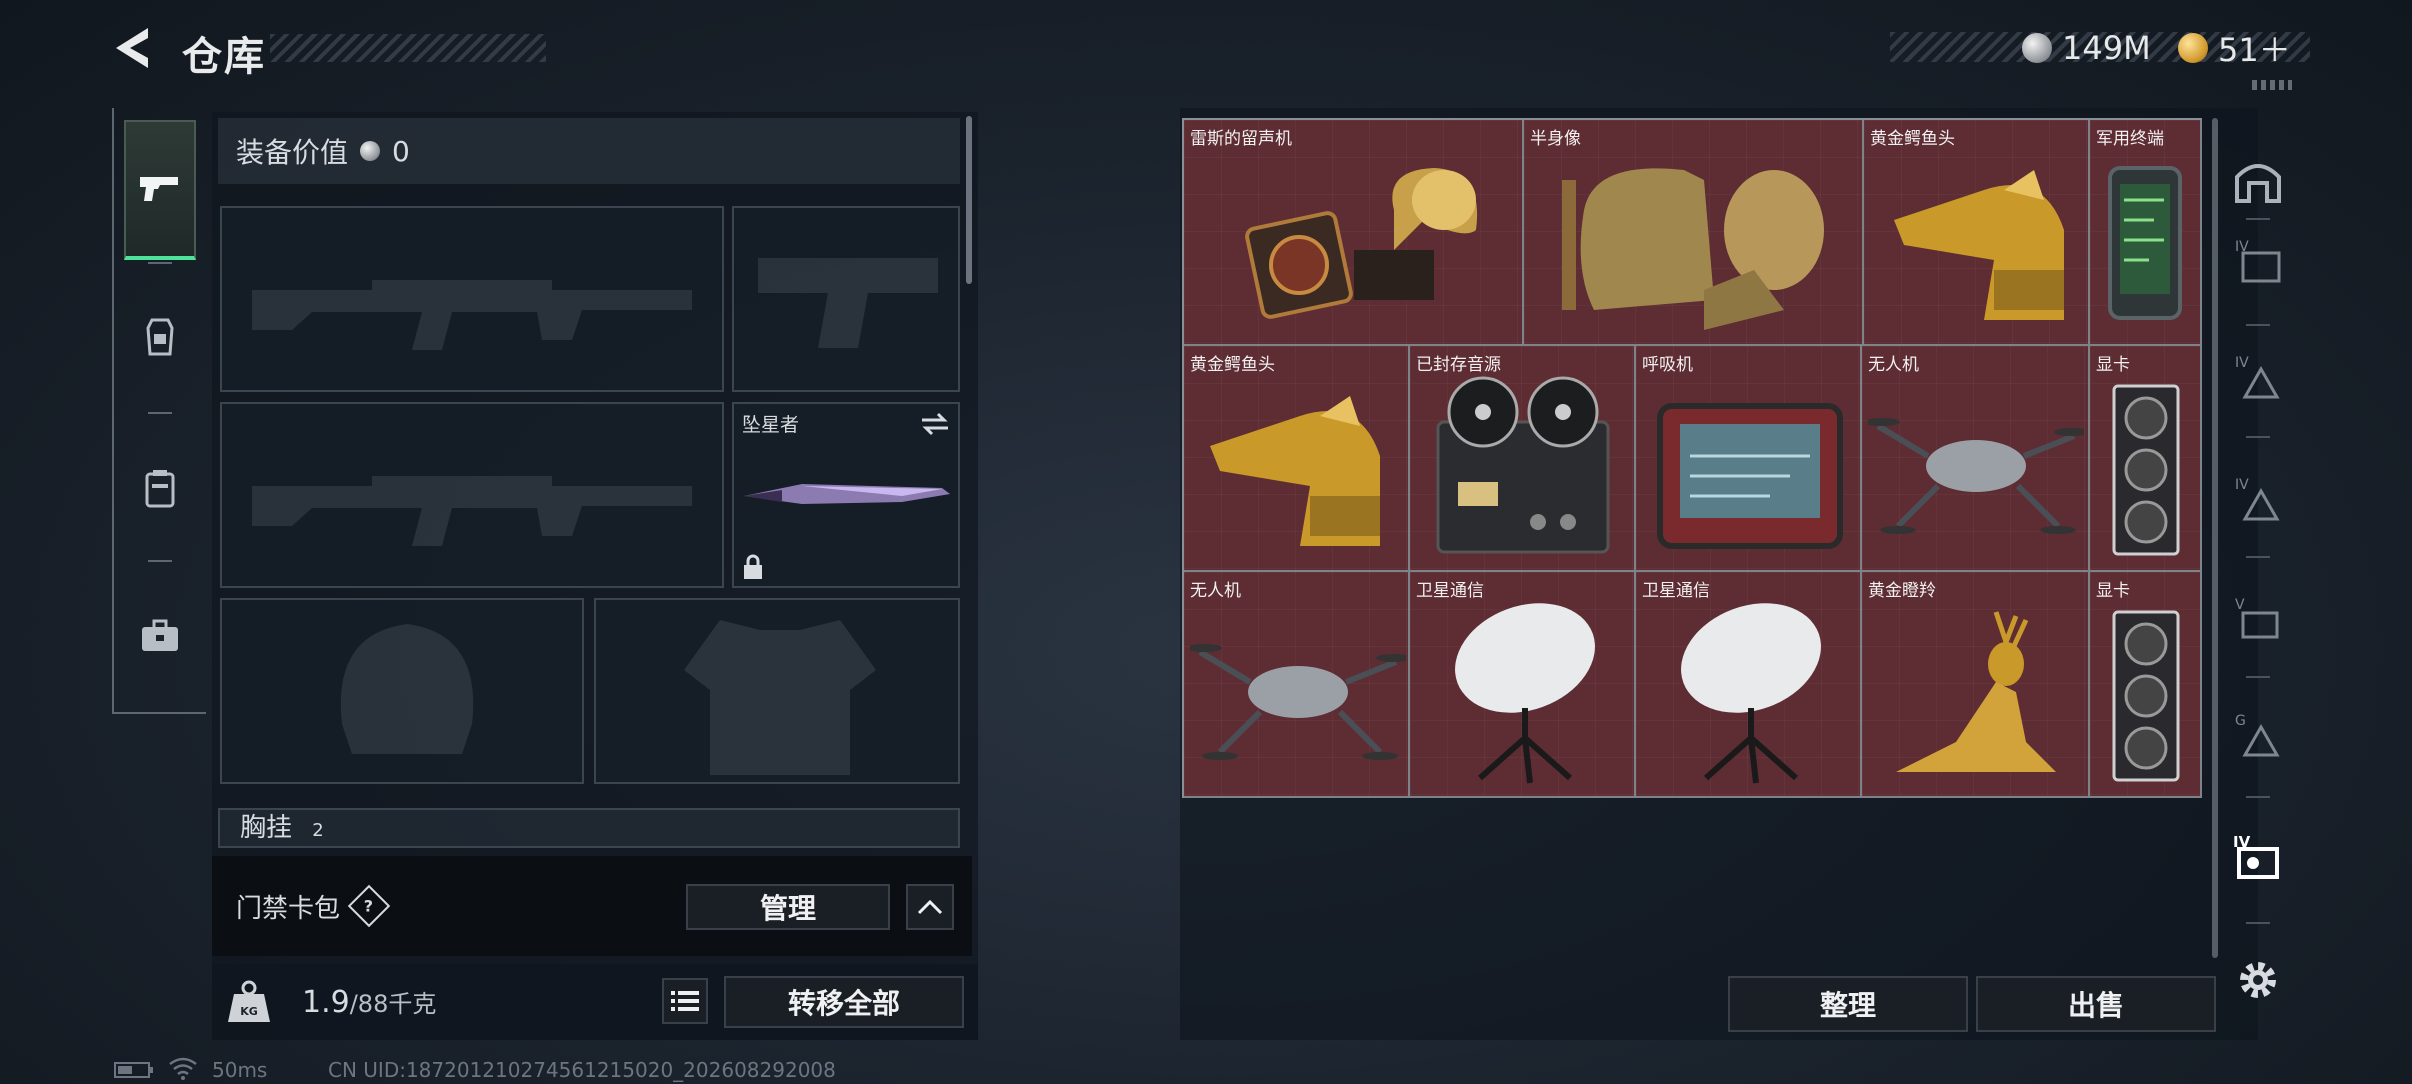  What do you see at coordinates (2258, 260) in the screenshot?
I see `filter-tier-iv-a: IV` at bounding box center [2258, 260].